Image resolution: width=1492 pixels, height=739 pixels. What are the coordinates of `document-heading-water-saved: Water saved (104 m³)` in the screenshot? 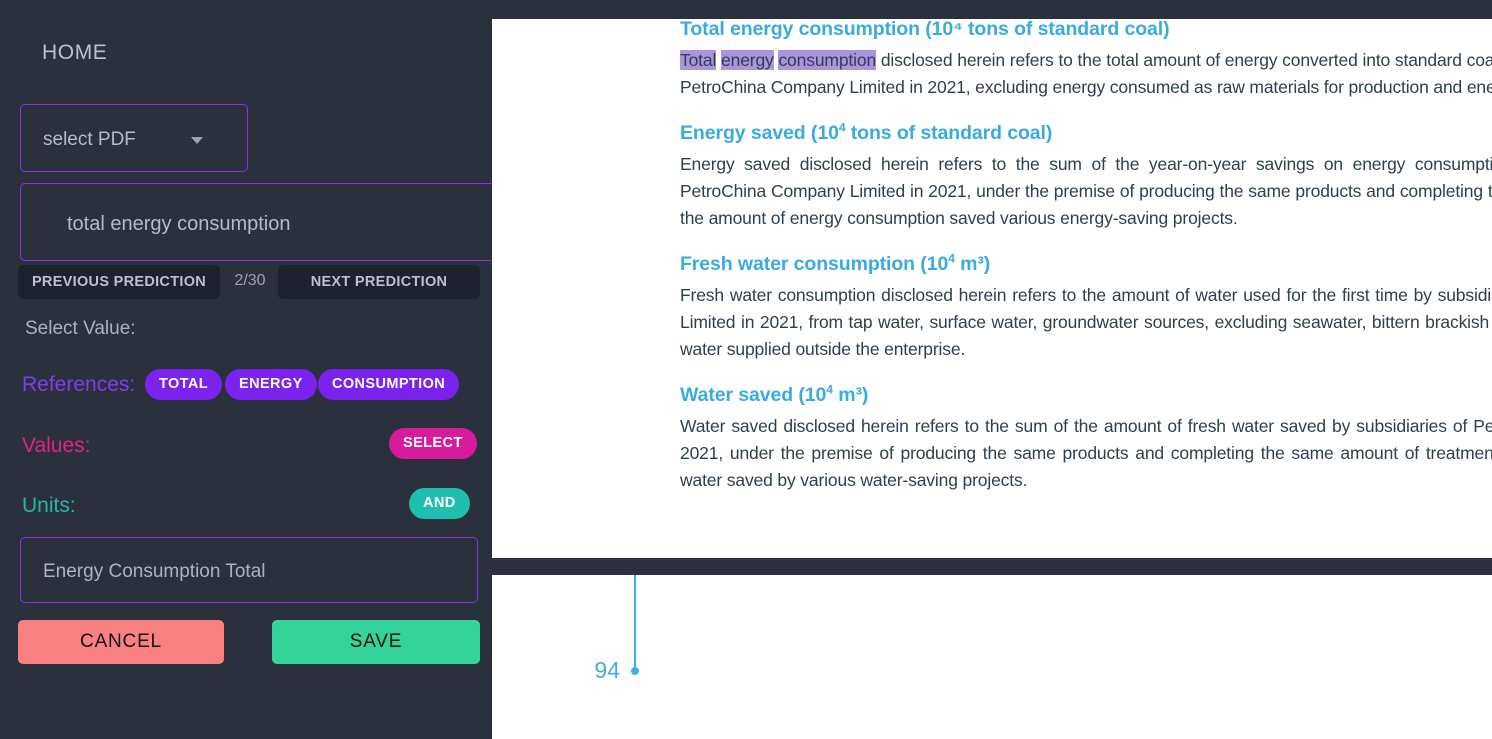 It's located at (1086, 394).